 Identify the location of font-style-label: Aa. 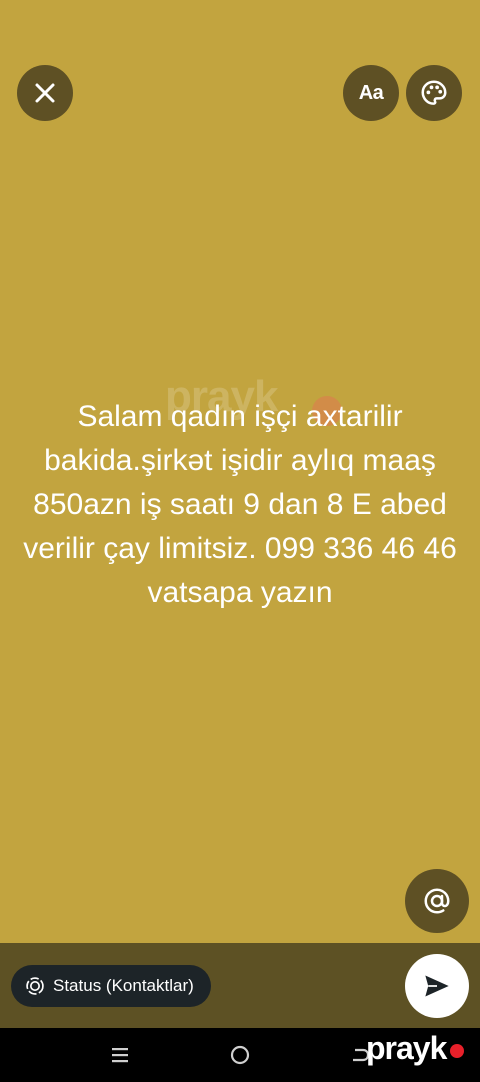
(371, 92).